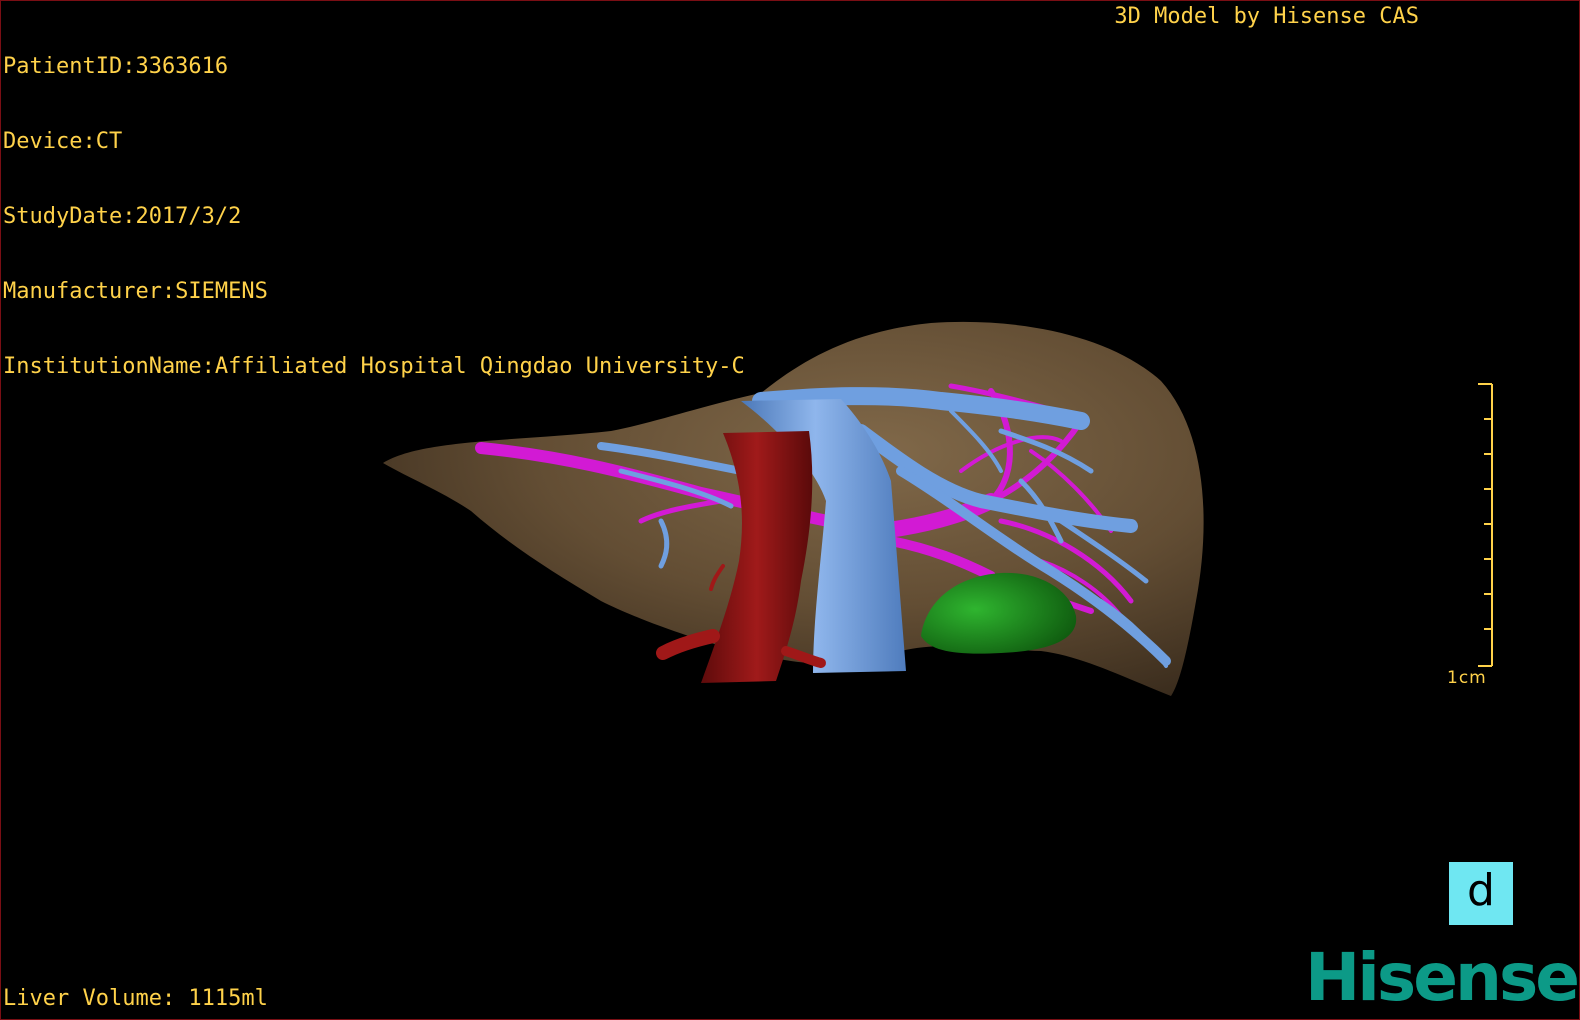  Describe the element at coordinates (1266, 16) in the screenshot. I see `model-credit-text: 3D Model by Hisense CAS` at that location.